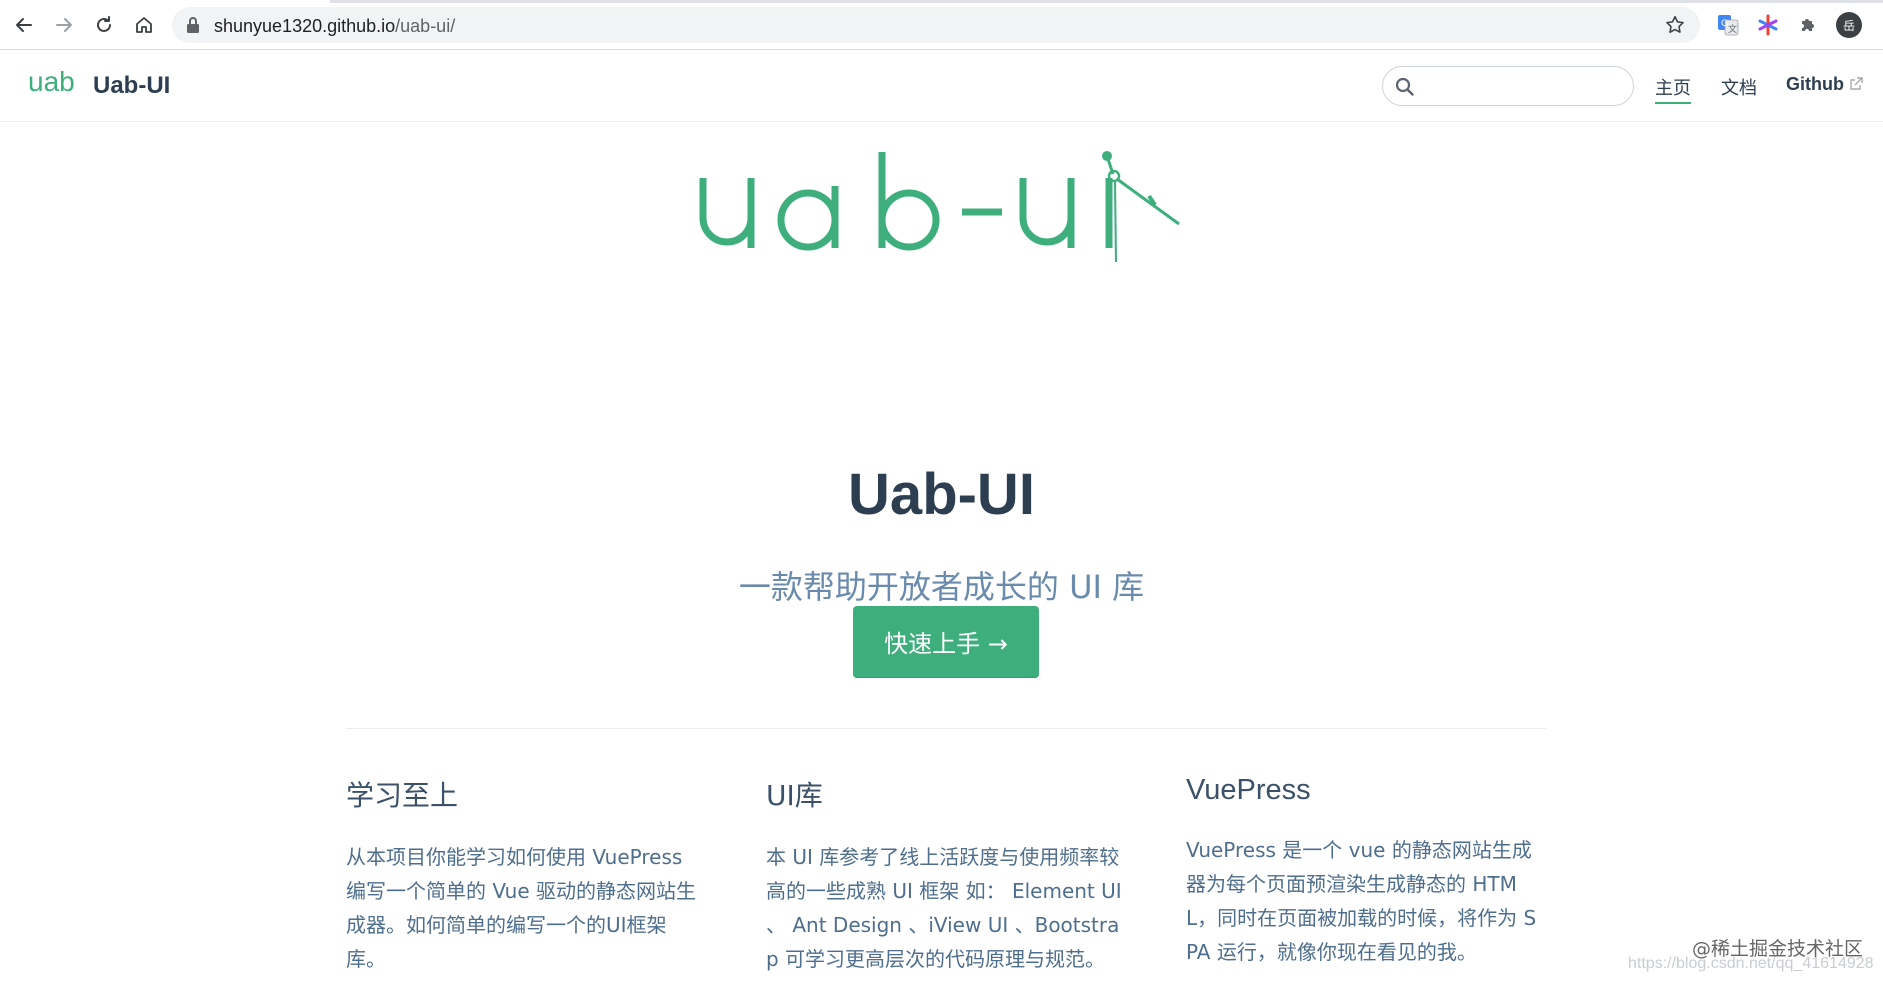  What do you see at coordinates (941, 587) in the screenshot?
I see `hero-description: 一款帮助开放者成长的 UI 库` at bounding box center [941, 587].